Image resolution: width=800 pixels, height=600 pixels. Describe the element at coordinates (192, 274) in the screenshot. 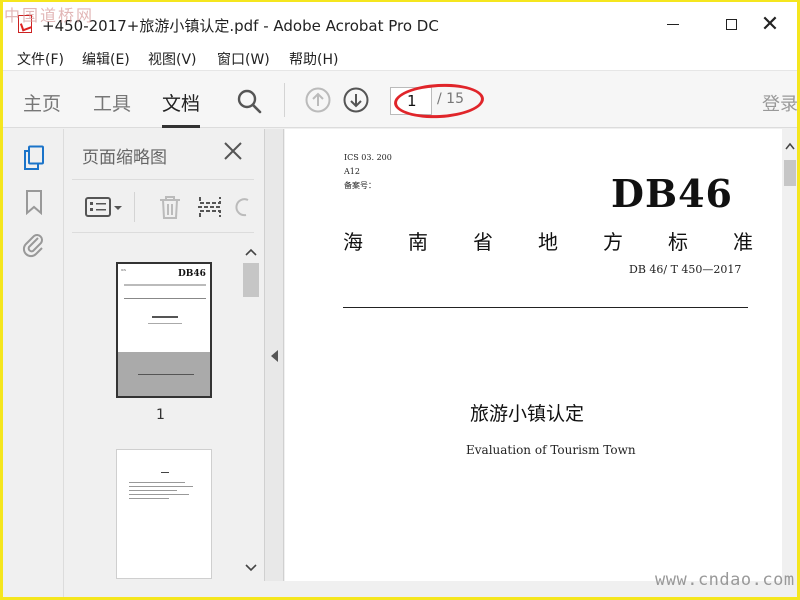

I see `thumb-db46: DB46` at that location.